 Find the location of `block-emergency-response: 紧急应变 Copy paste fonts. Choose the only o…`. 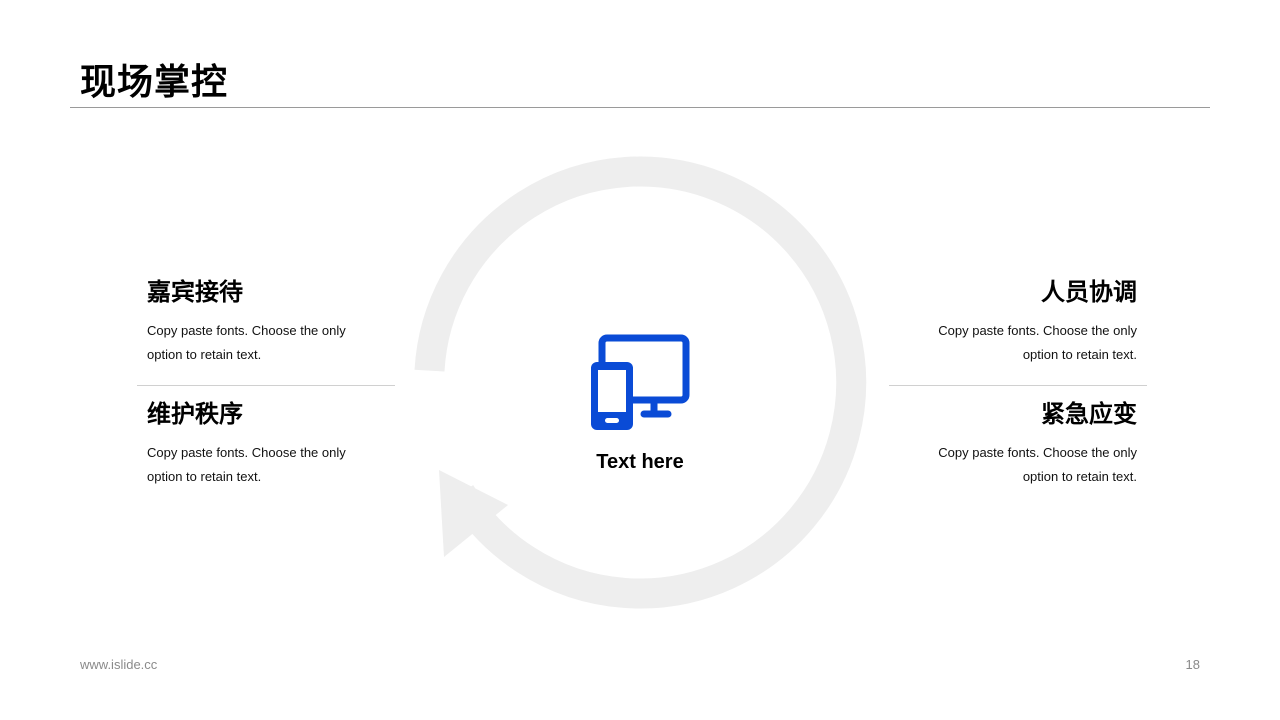

block-emergency-response: 紧急应变 Copy paste fonts. Choose the only o… is located at coordinates (1017, 444).